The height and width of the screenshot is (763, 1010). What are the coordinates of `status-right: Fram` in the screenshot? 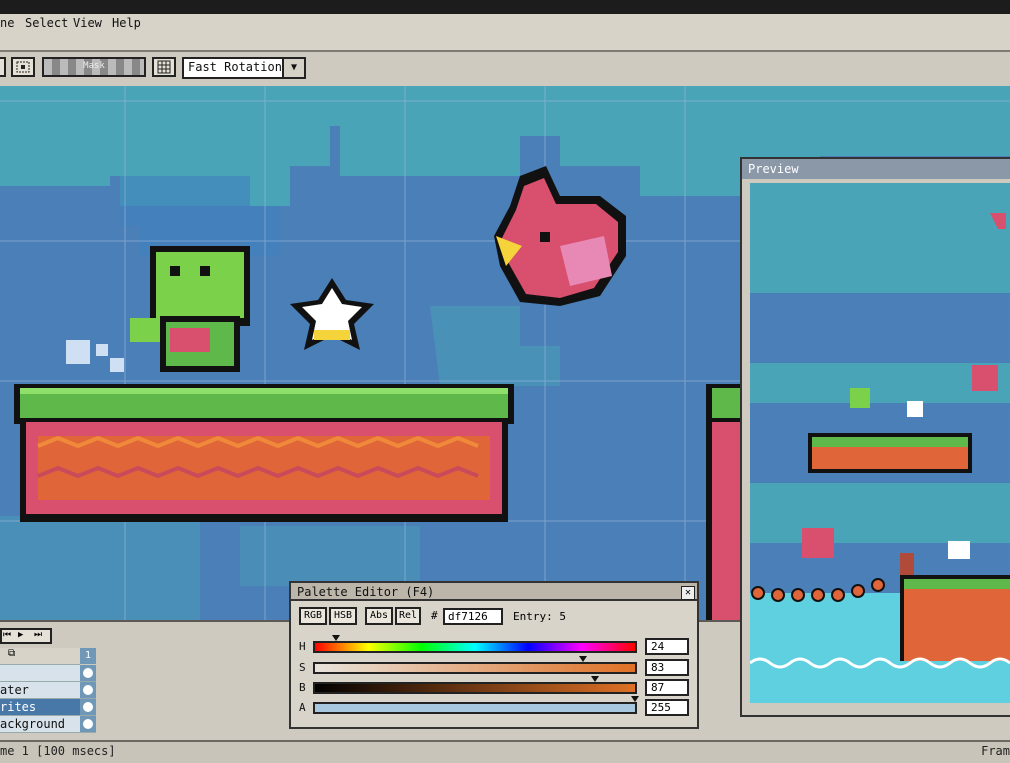 It's located at (995, 751).